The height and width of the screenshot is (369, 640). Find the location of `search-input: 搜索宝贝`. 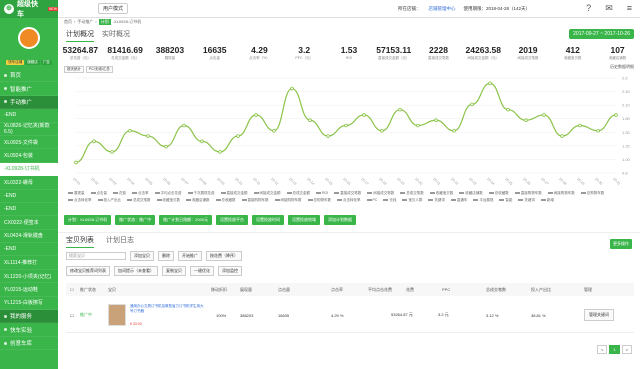

search-input: 搜索宝贝 is located at coordinates (96, 256).